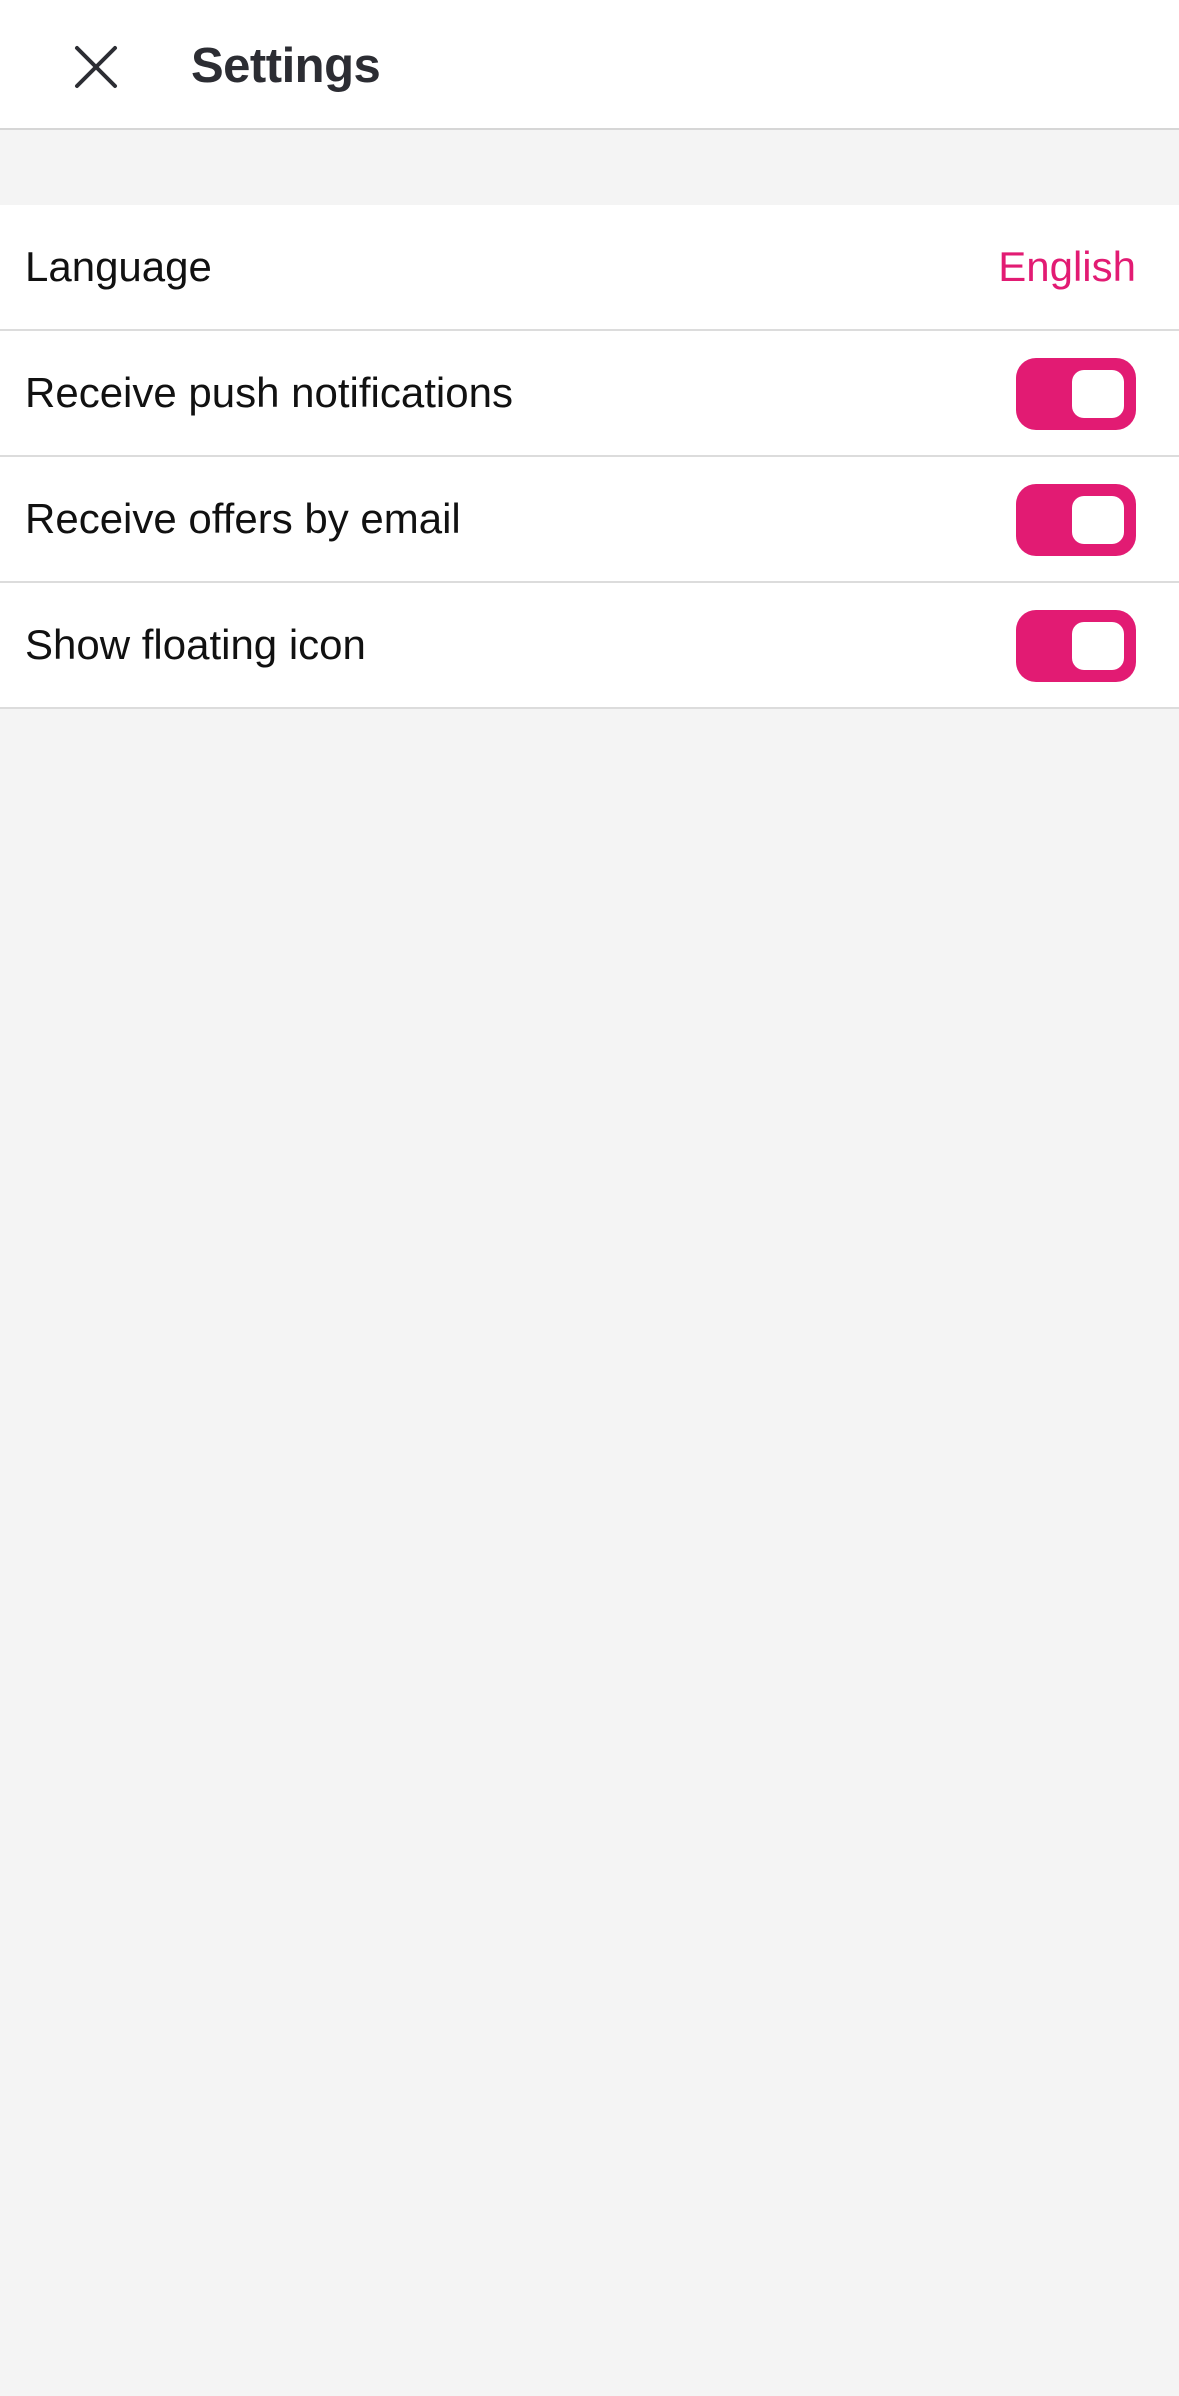 This screenshot has height=2396, width=1179. I want to click on close-button, so click(96, 67).